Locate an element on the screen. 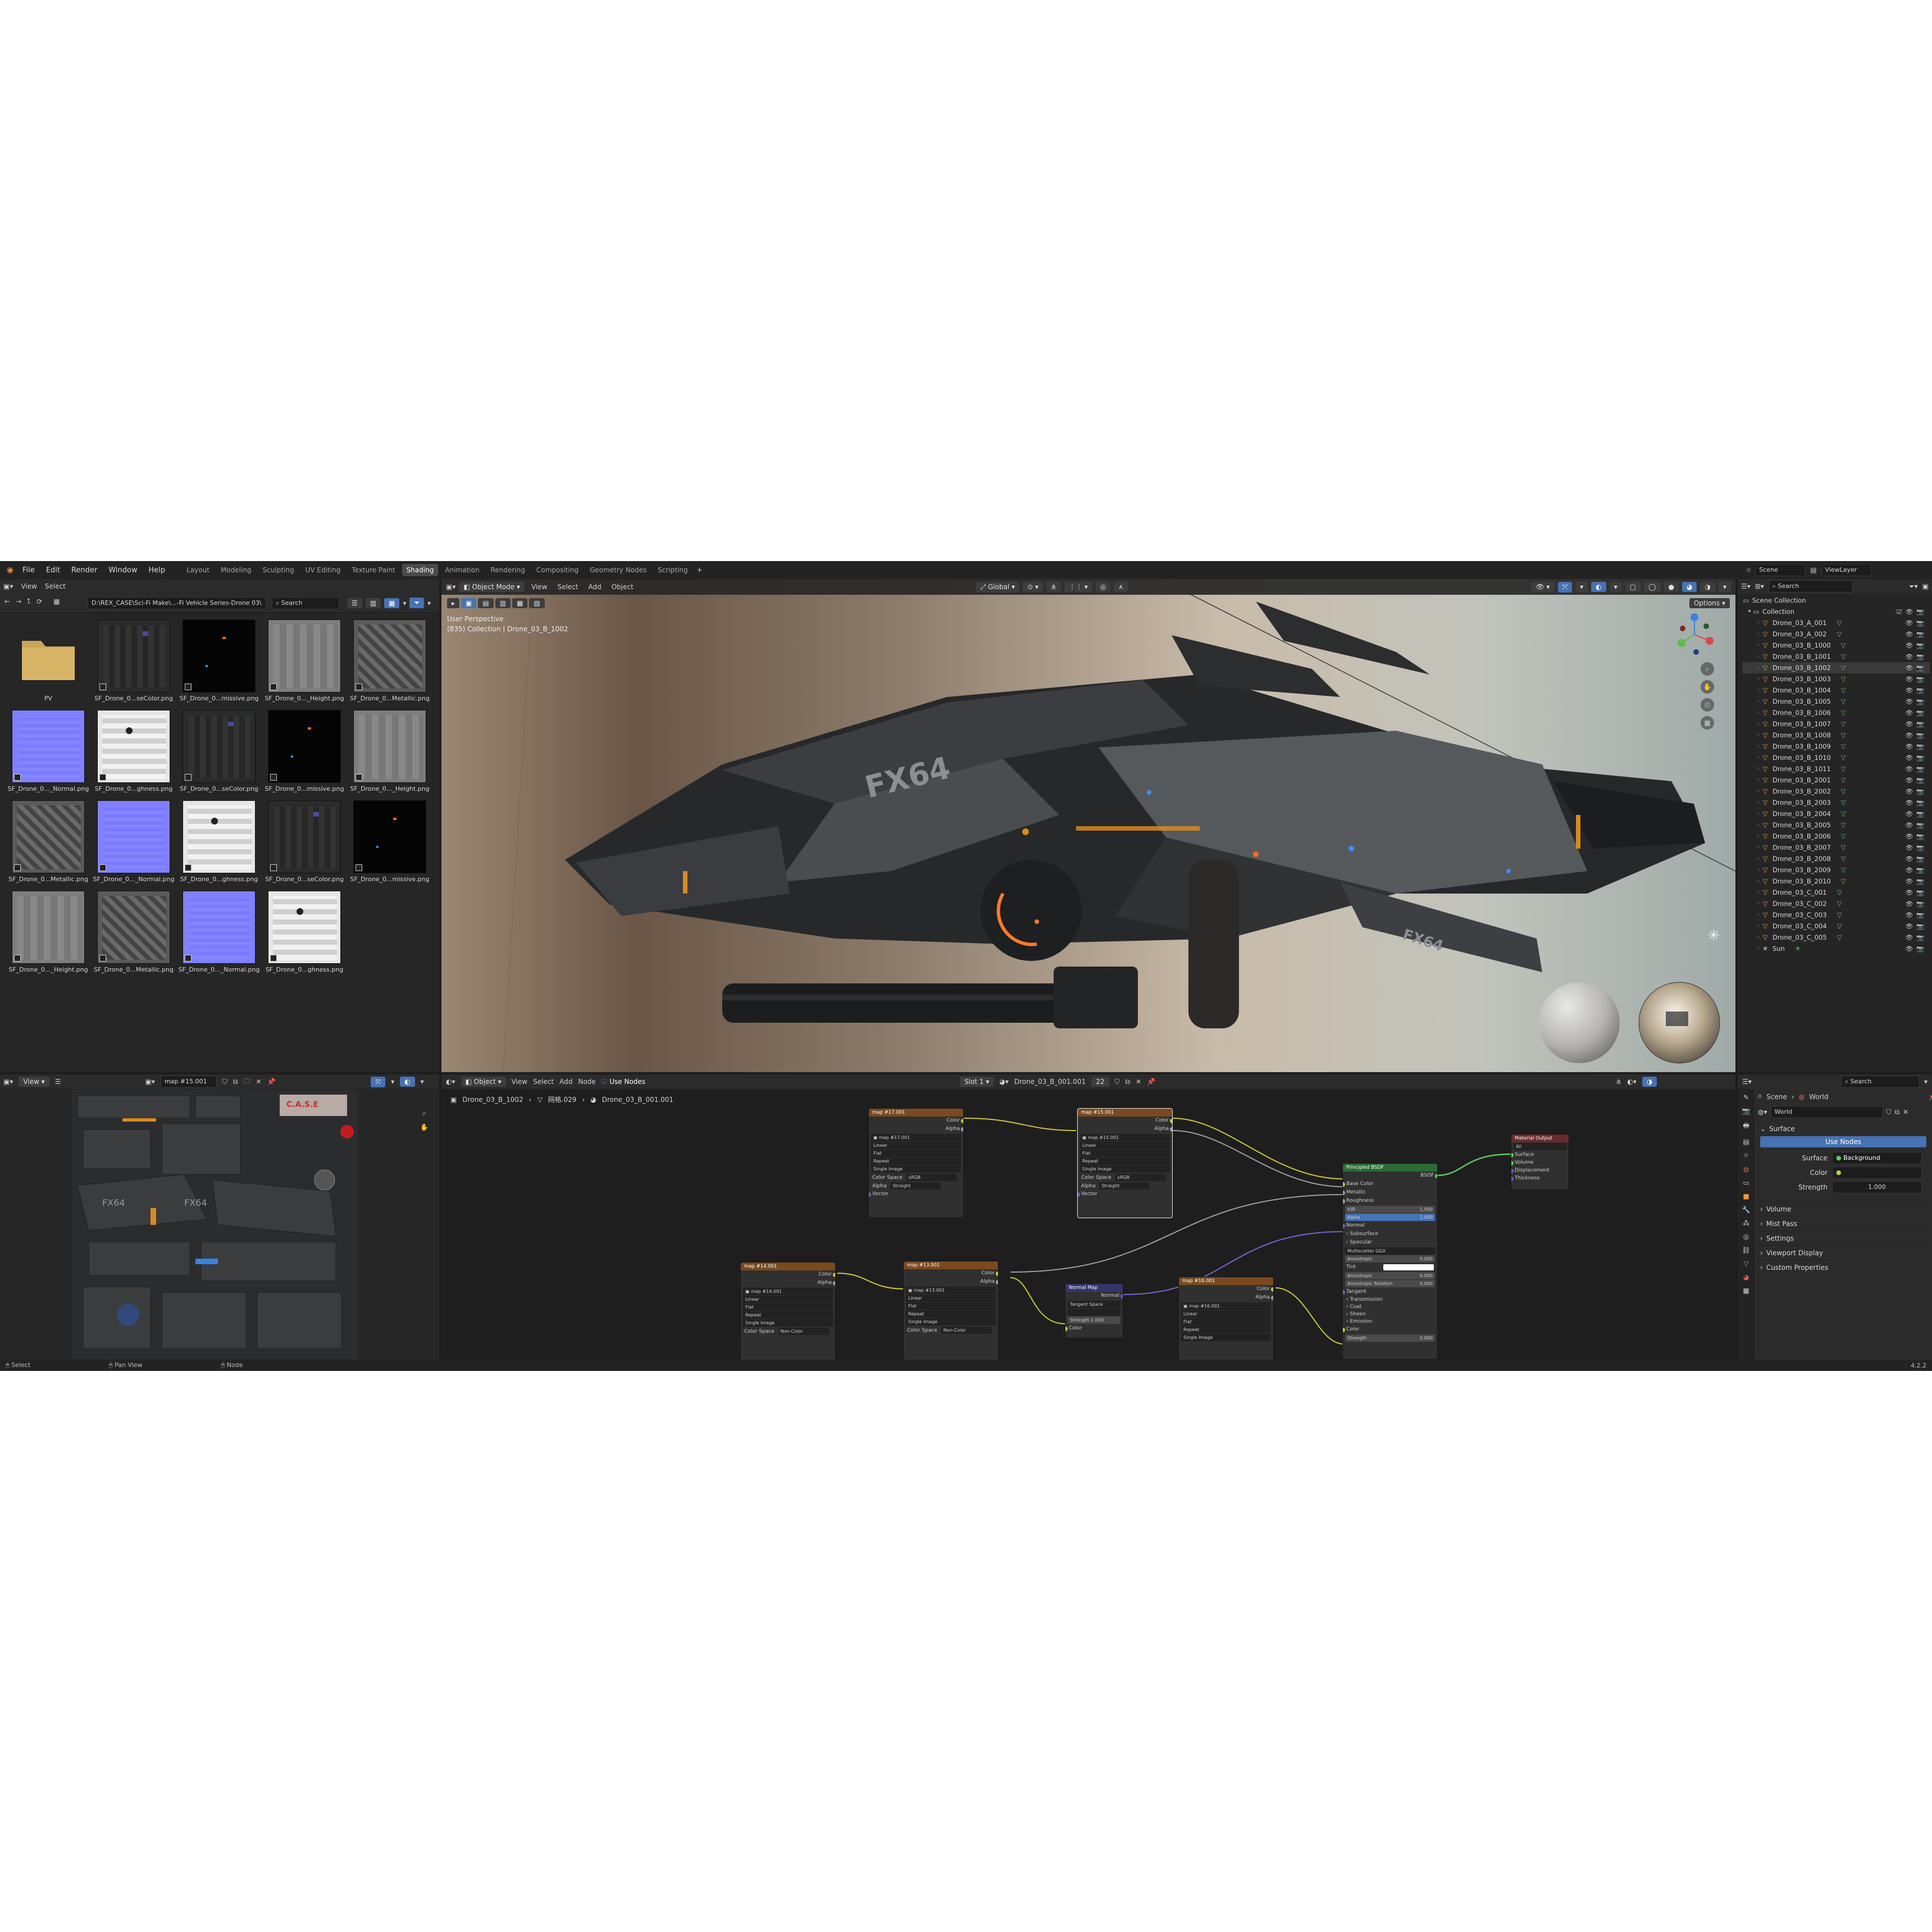 The image size is (1932, 1932). props-breadcrumb-scene: Scene is located at coordinates (1776, 1097).